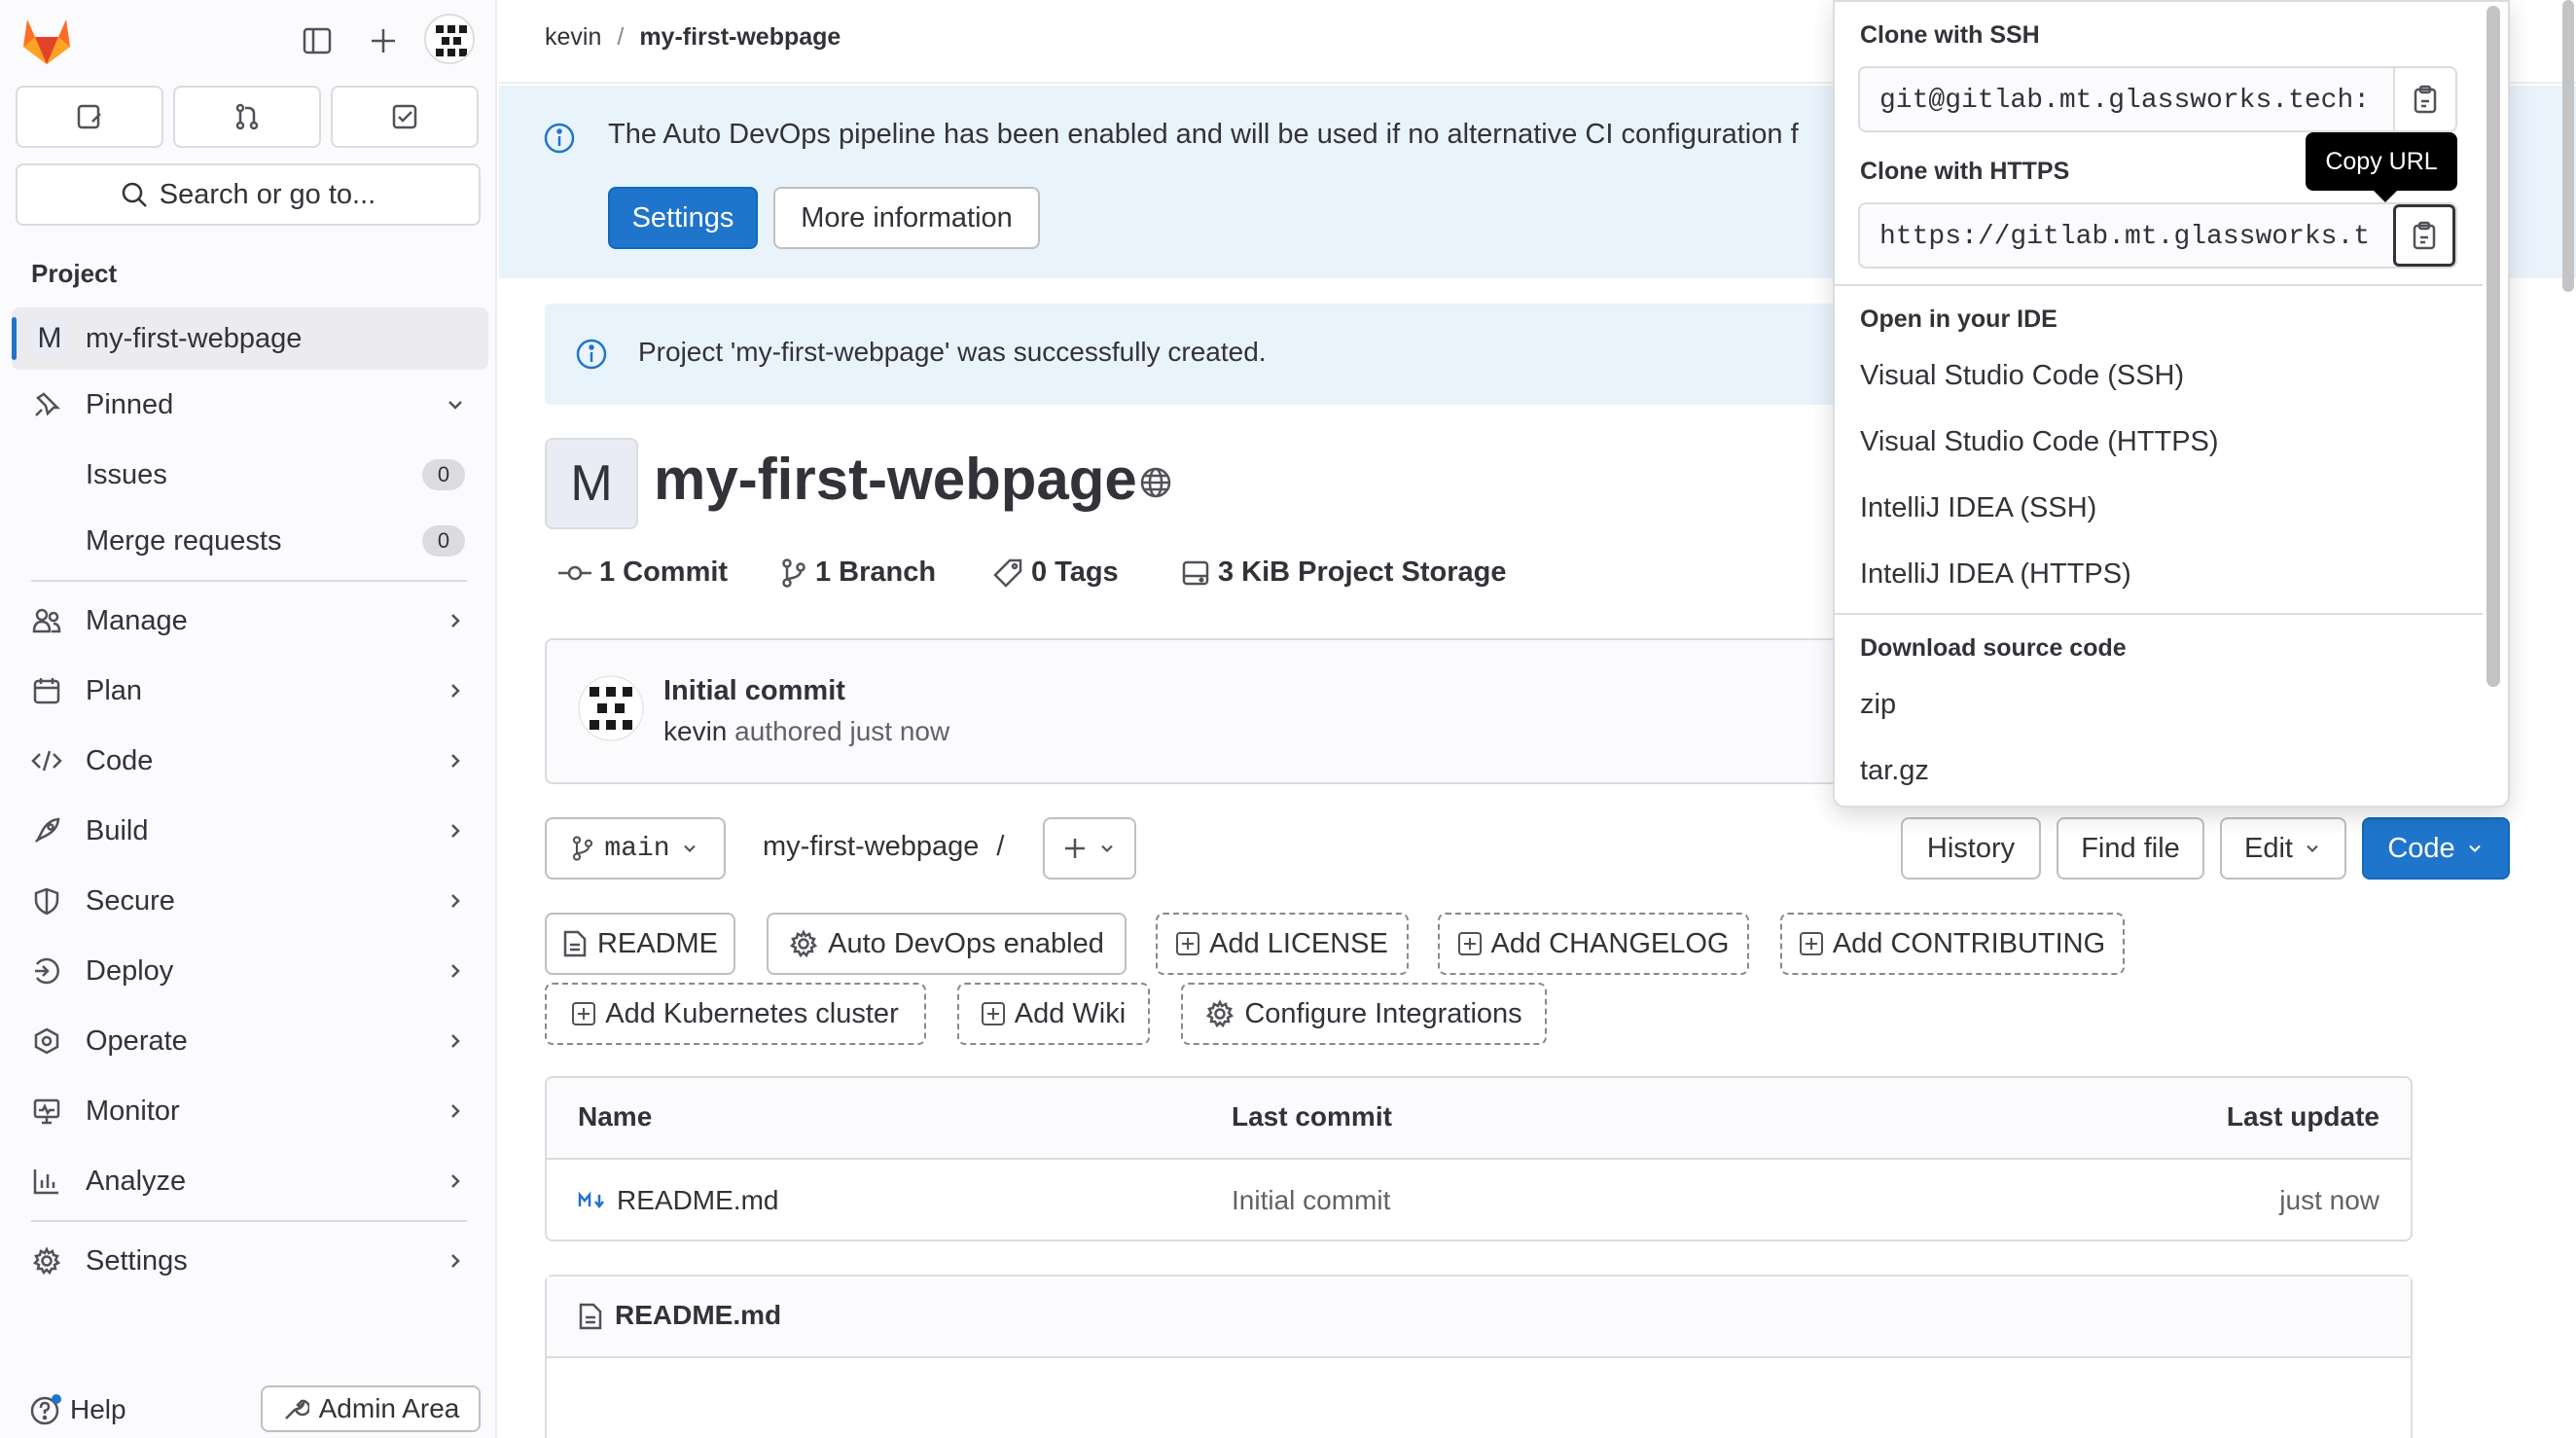 This screenshot has width=2576, height=1438. What do you see at coordinates (250, 901) in the screenshot?
I see `sidebar-item-secure: Secure` at bounding box center [250, 901].